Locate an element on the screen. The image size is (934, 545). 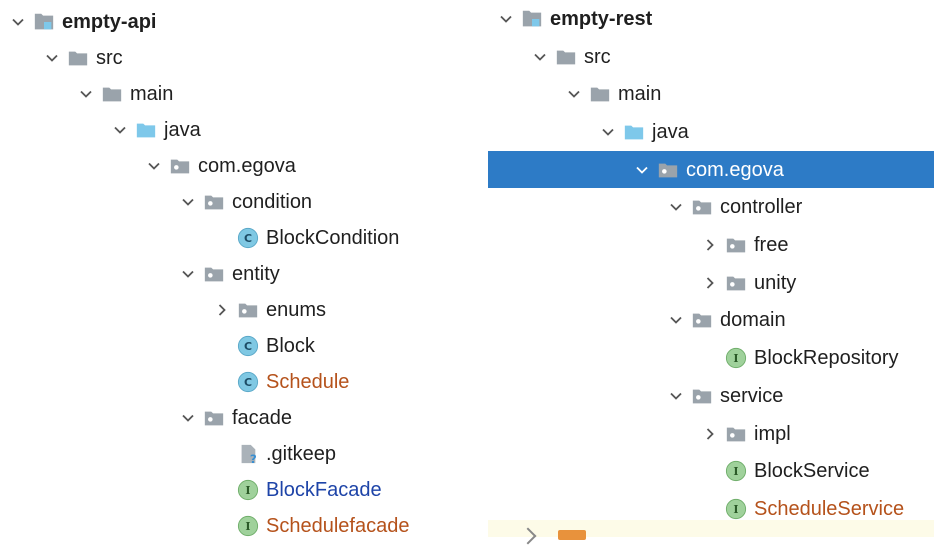
tree-node-facade: facade is located at coordinates (244, 418).